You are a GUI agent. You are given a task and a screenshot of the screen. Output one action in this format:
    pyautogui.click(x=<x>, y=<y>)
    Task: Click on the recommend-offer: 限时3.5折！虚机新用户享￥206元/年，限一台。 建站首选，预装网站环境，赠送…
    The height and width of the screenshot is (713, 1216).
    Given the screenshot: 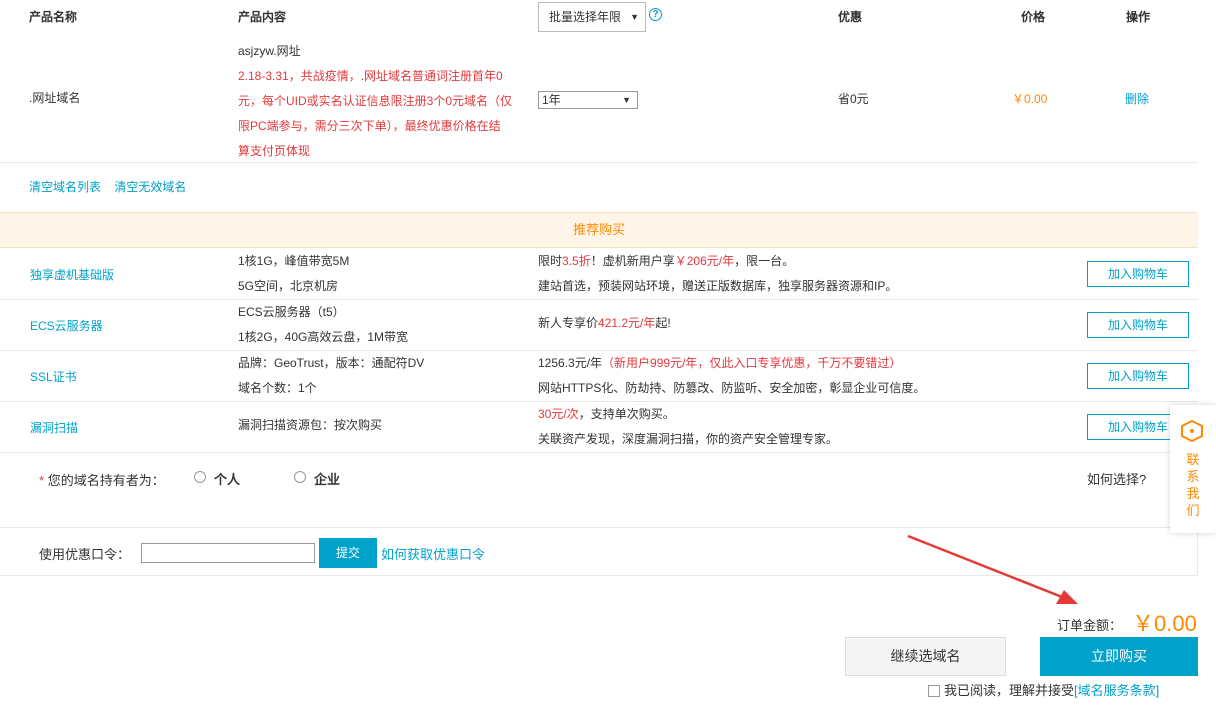 What is the action you would take?
    pyautogui.click(x=808, y=274)
    